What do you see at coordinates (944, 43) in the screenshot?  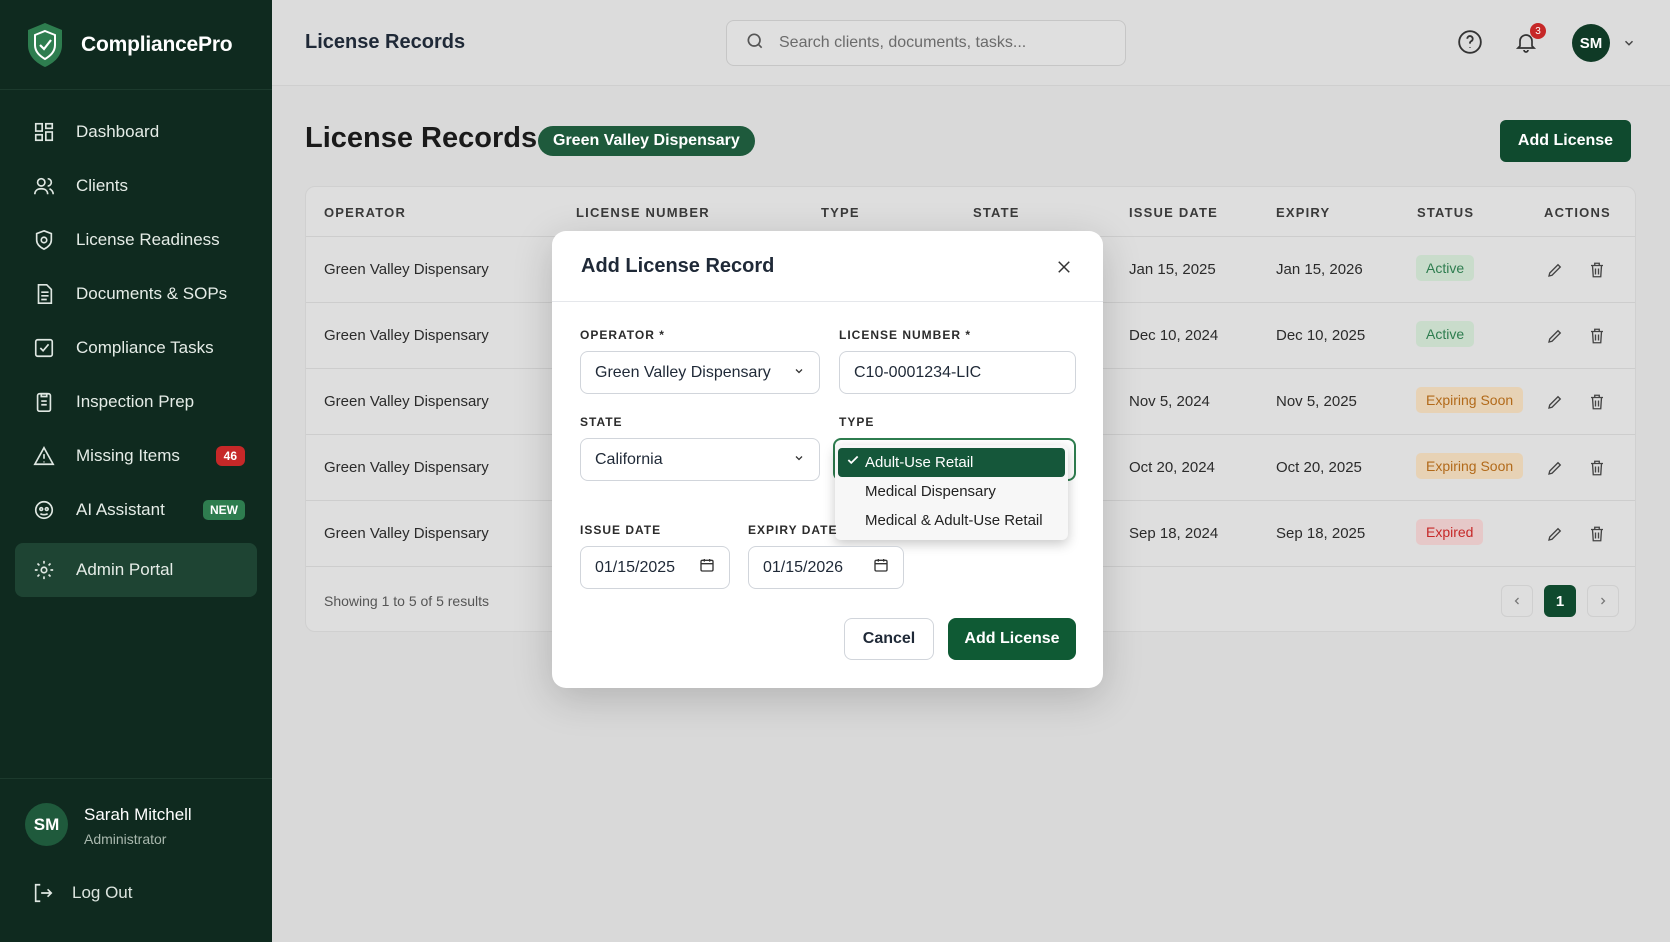 I see `search-input` at bounding box center [944, 43].